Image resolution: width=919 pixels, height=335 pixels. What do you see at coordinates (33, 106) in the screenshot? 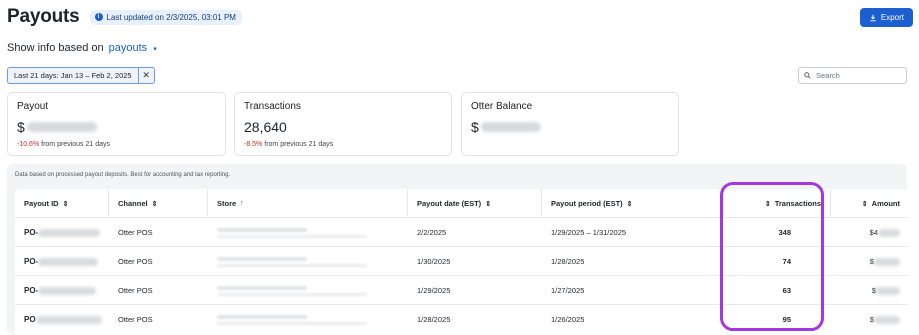
I see `card-title: Payout` at bounding box center [33, 106].